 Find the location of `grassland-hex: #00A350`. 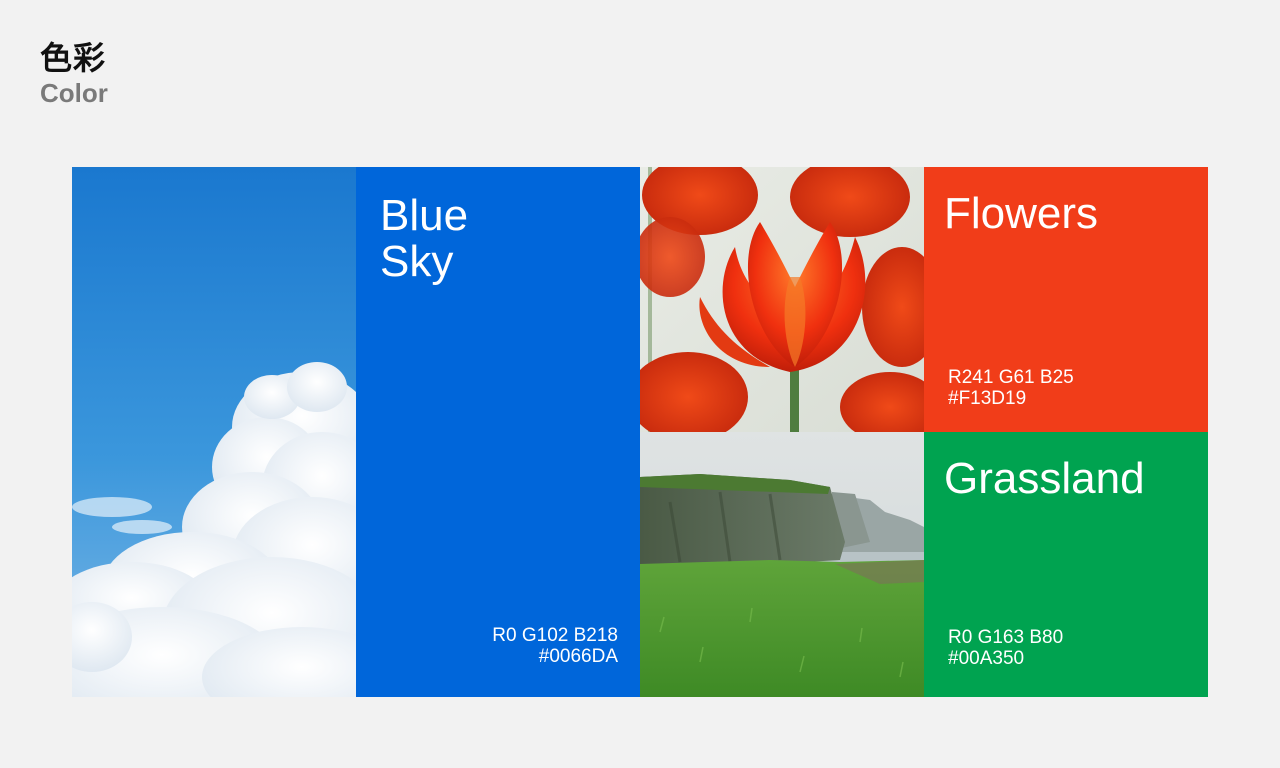

grassland-hex: #00A350 is located at coordinates (986, 658).